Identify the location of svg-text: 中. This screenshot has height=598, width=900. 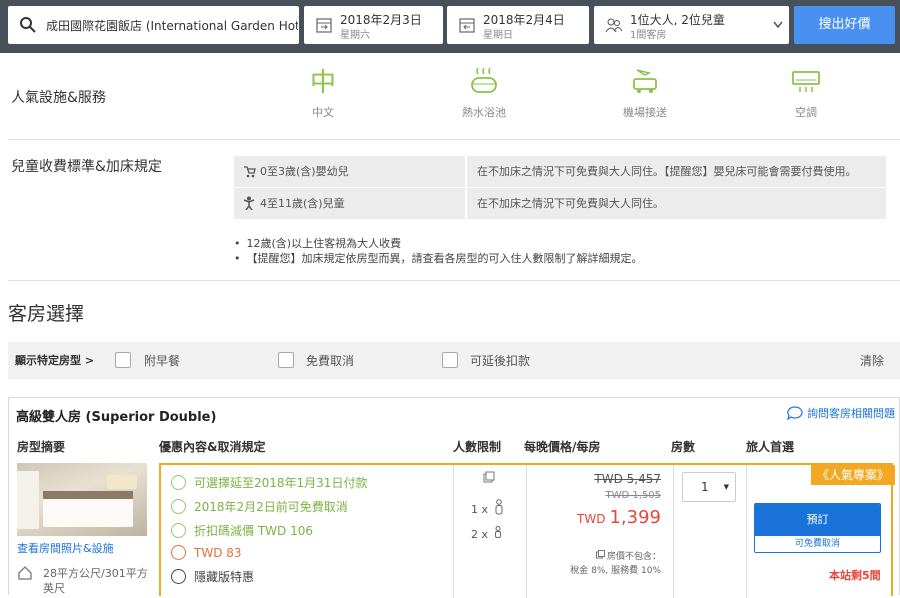
(323, 82).